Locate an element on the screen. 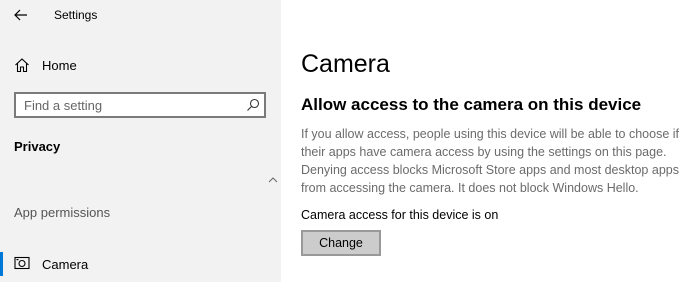 The image size is (700, 282). nav-home-label: Home is located at coordinates (59, 65).